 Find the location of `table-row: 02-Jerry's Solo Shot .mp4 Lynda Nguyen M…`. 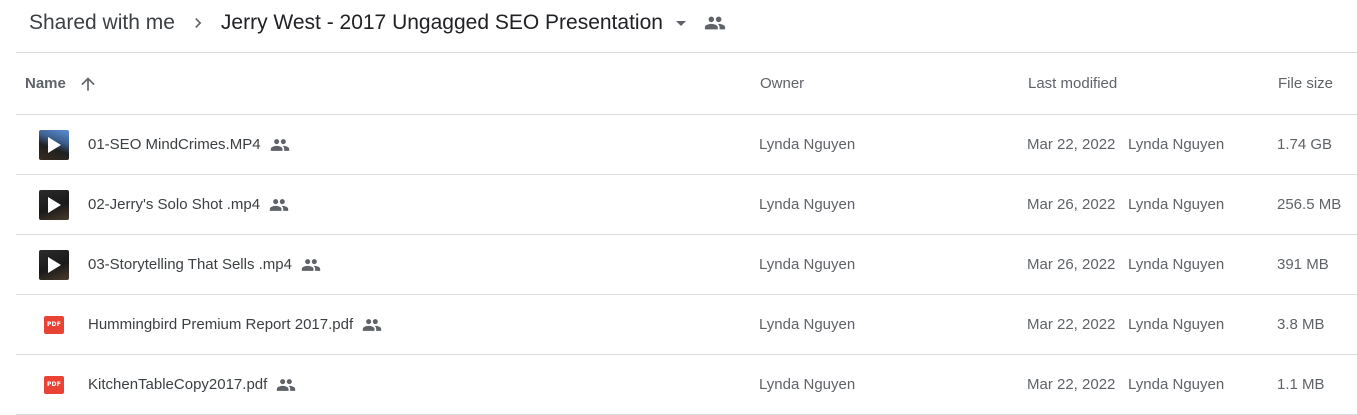

table-row: 02-Jerry's Solo Shot .mp4 Lynda Nguyen M… is located at coordinates (686, 205).